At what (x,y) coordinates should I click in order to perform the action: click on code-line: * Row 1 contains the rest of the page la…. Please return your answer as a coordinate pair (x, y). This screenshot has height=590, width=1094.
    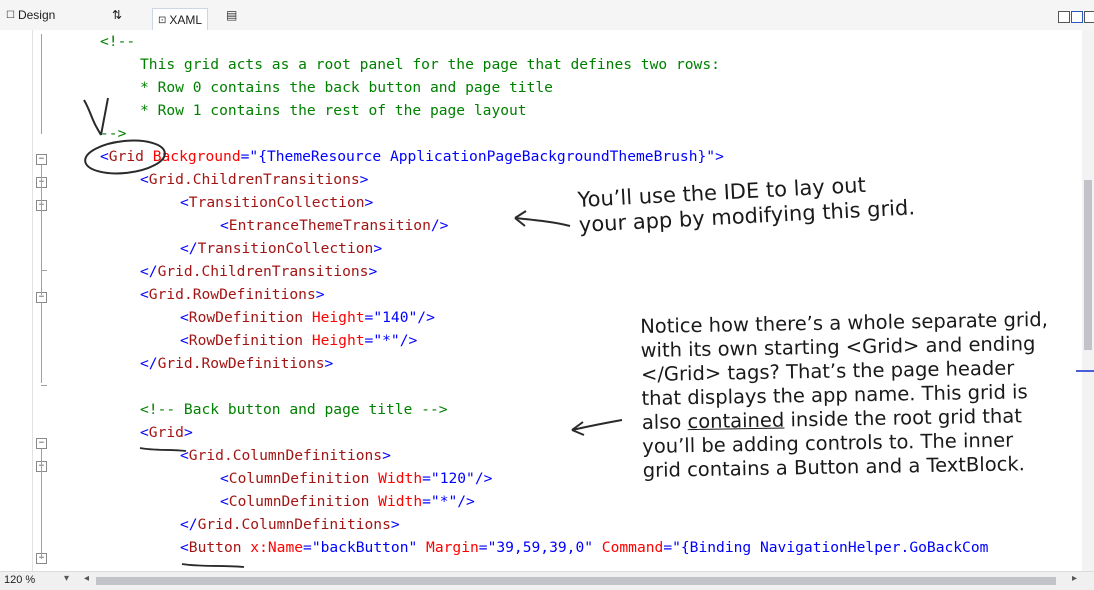
    Looking at the image, I should click on (333, 110).